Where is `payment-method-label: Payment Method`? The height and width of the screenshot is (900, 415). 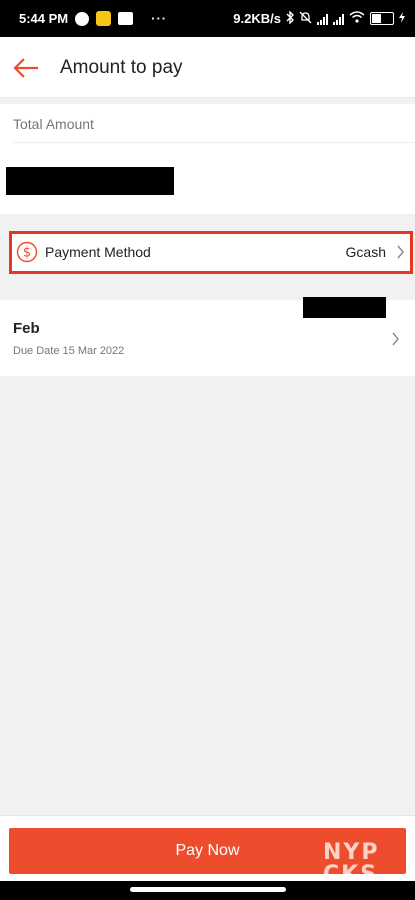
payment-method-label: Payment Method is located at coordinates (98, 252).